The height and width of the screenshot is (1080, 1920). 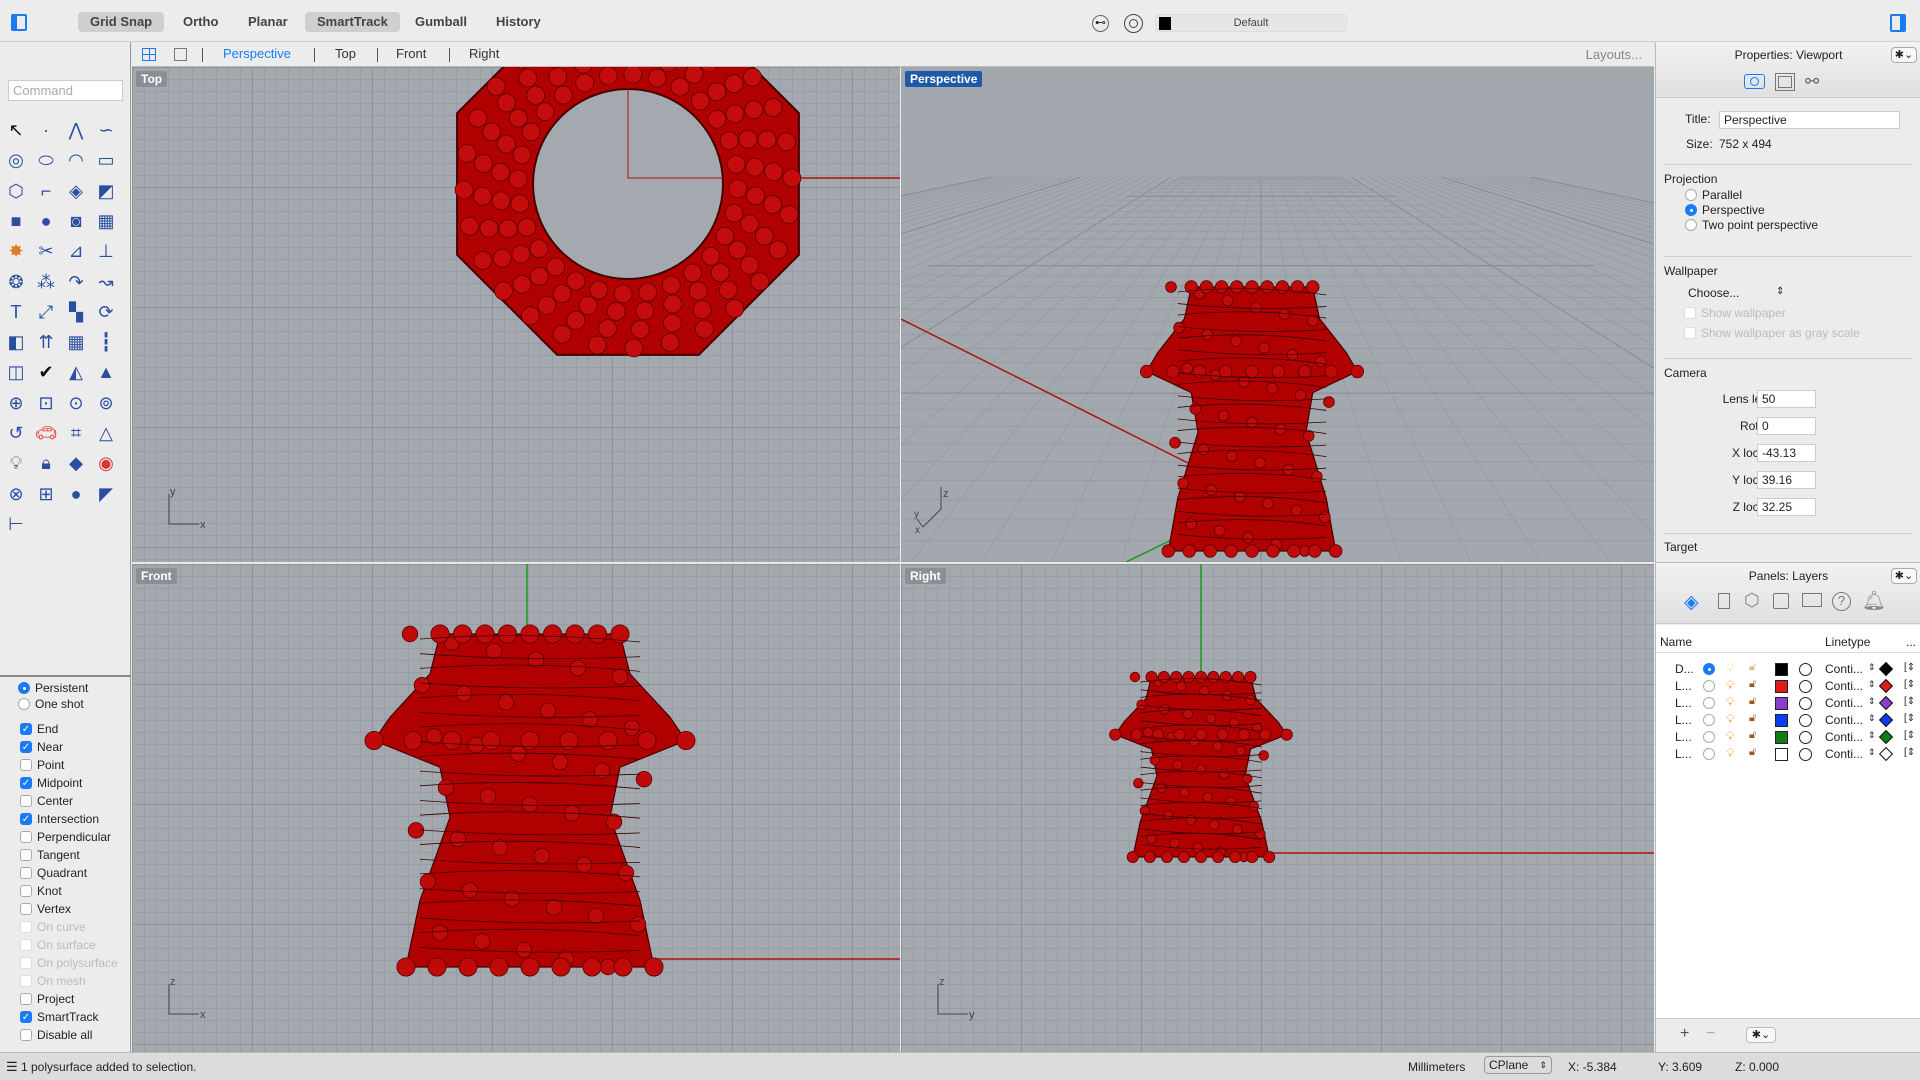 What do you see at coordinates (152, 79) in the screenshot?
I see `viewport-label-top: Top` at bounding box center [152, 79].